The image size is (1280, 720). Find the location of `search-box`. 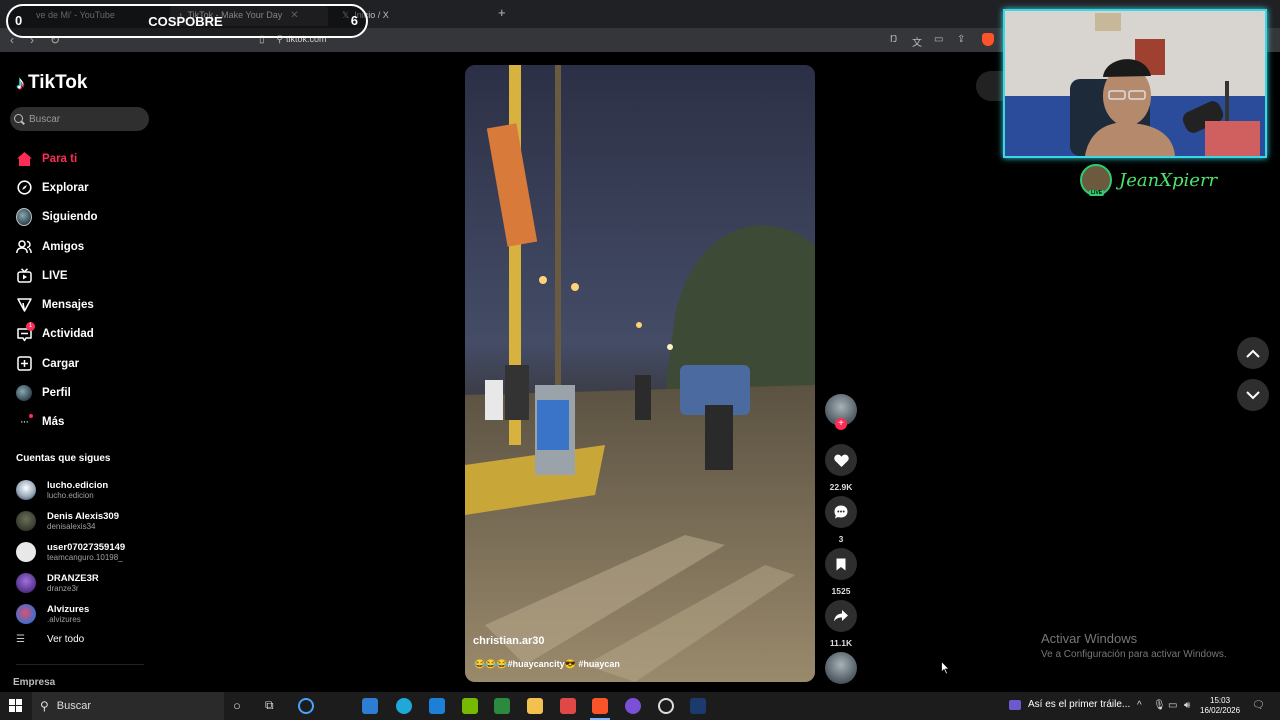

search-box is located at coordinates (79, 119).